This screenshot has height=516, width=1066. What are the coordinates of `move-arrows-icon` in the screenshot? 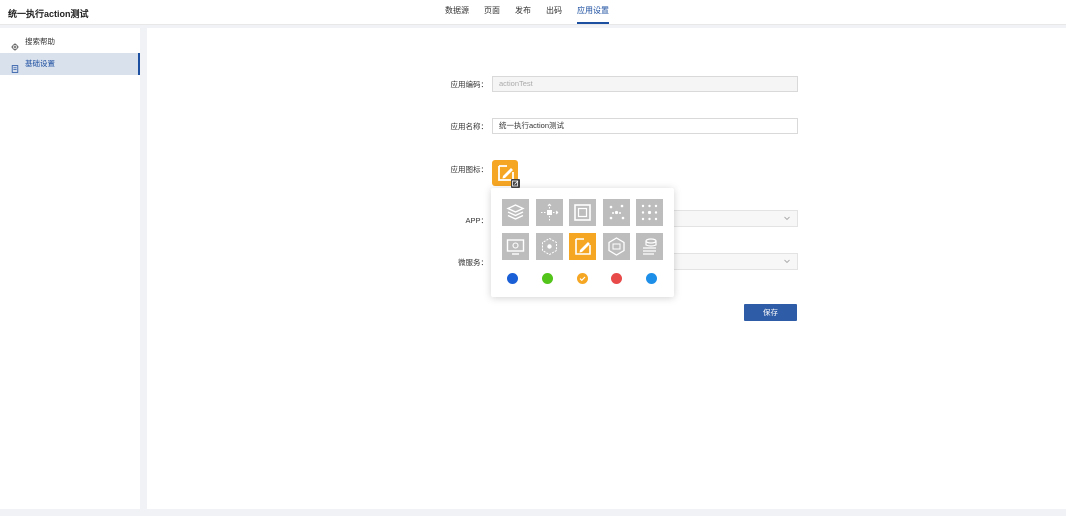 It's located at (549, 212).